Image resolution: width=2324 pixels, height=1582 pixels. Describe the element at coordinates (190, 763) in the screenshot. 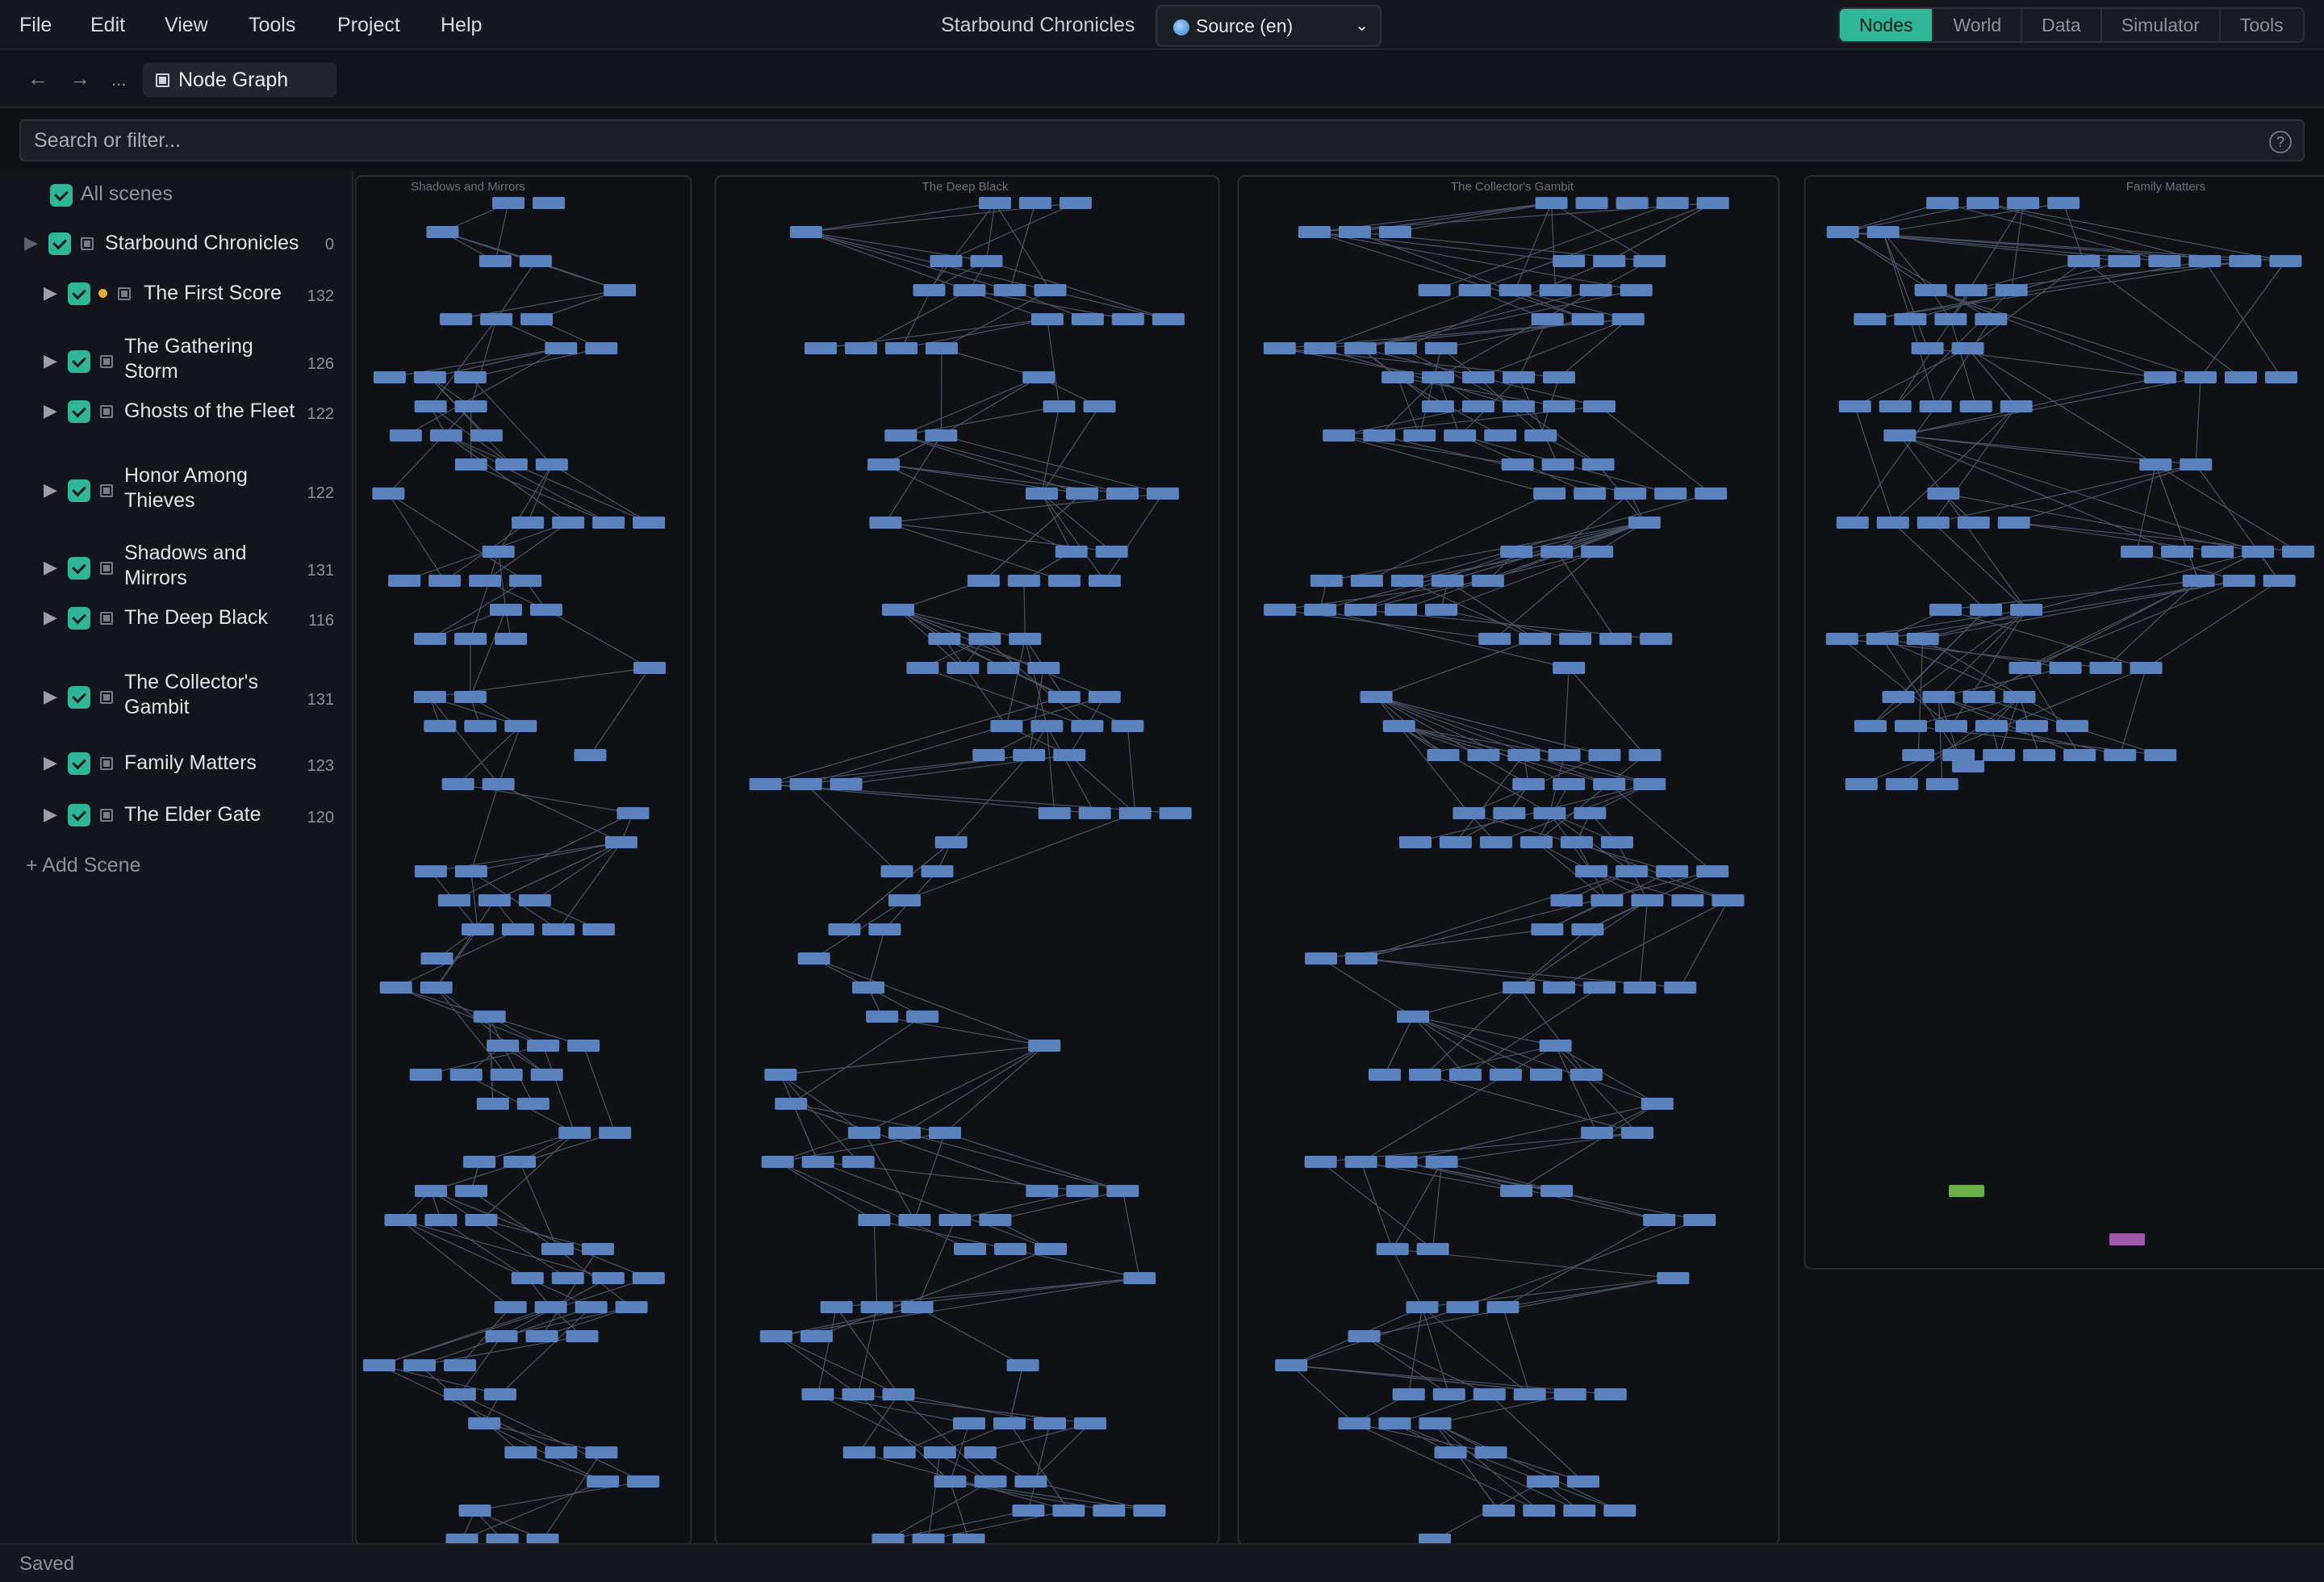

I see `scene-name: Family Matters` at that location.